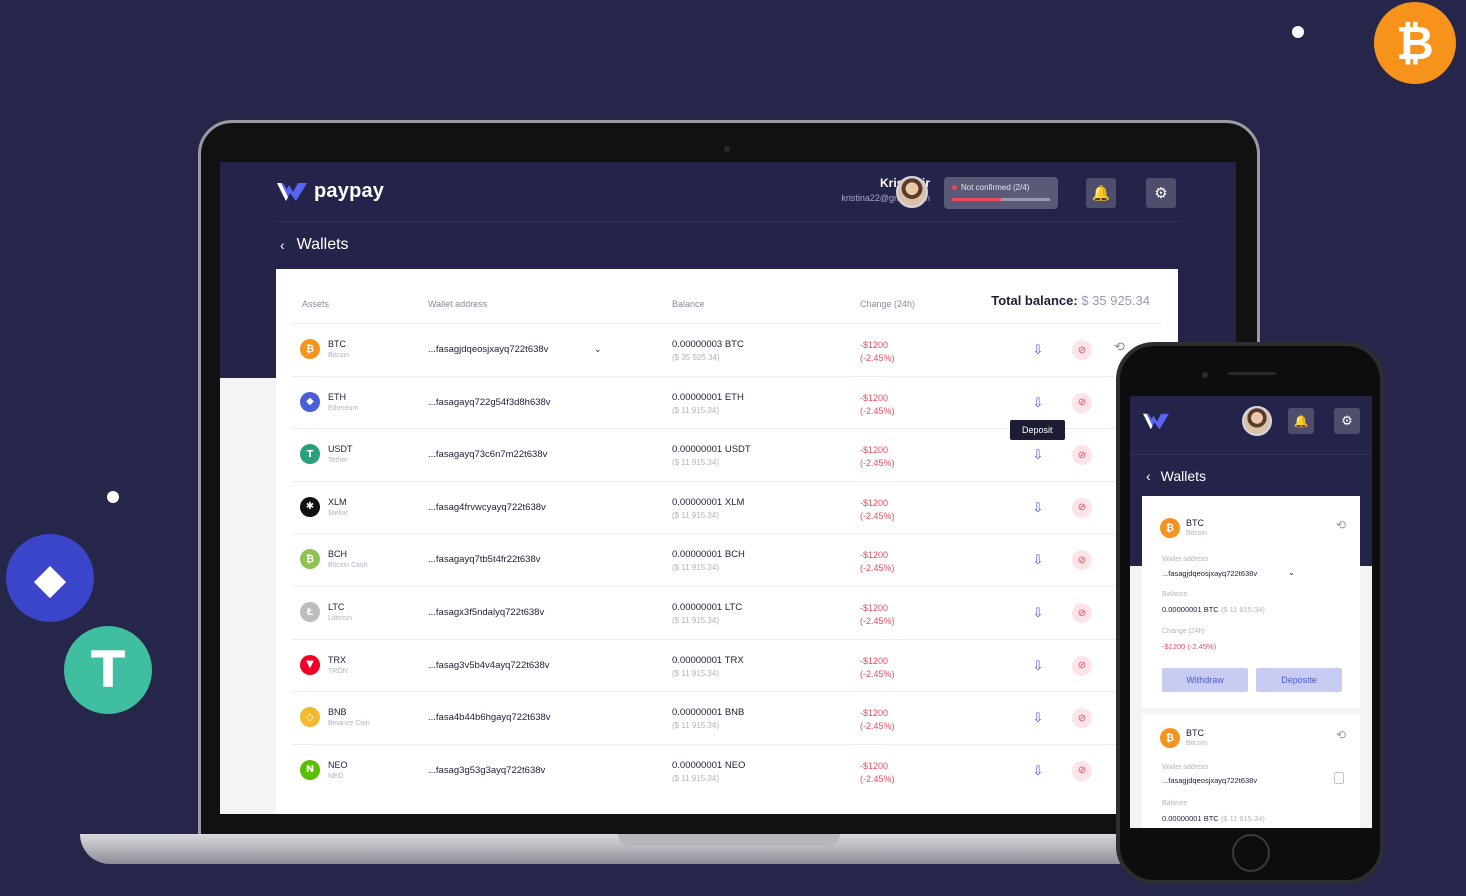 The height and width of the screenshot is (896, 1466). I want to click on asset-symbol: ETH, so click(337, 396).